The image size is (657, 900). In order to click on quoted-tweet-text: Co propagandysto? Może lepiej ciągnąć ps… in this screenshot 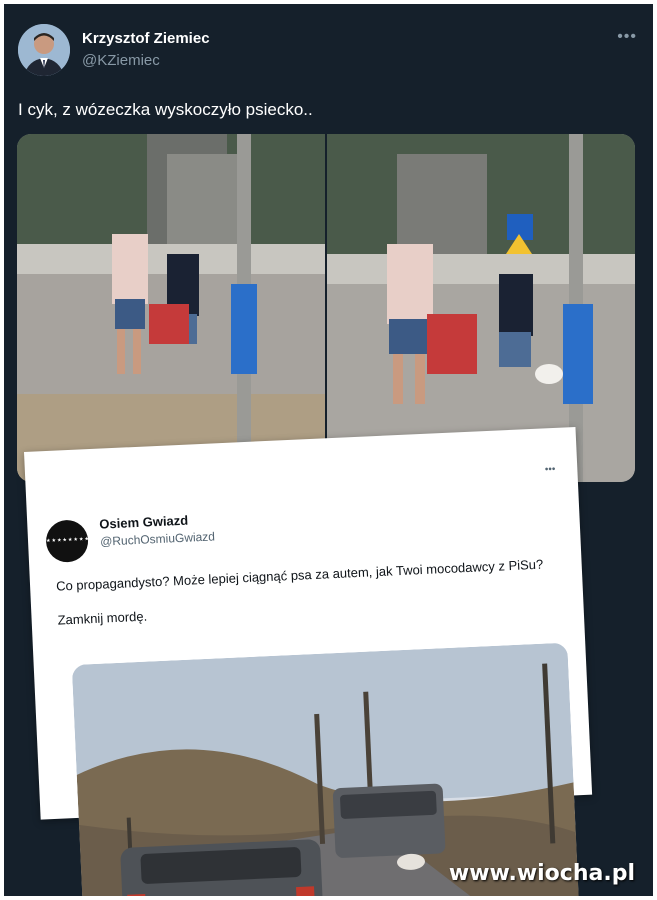, I will do `click(302, 591)`.